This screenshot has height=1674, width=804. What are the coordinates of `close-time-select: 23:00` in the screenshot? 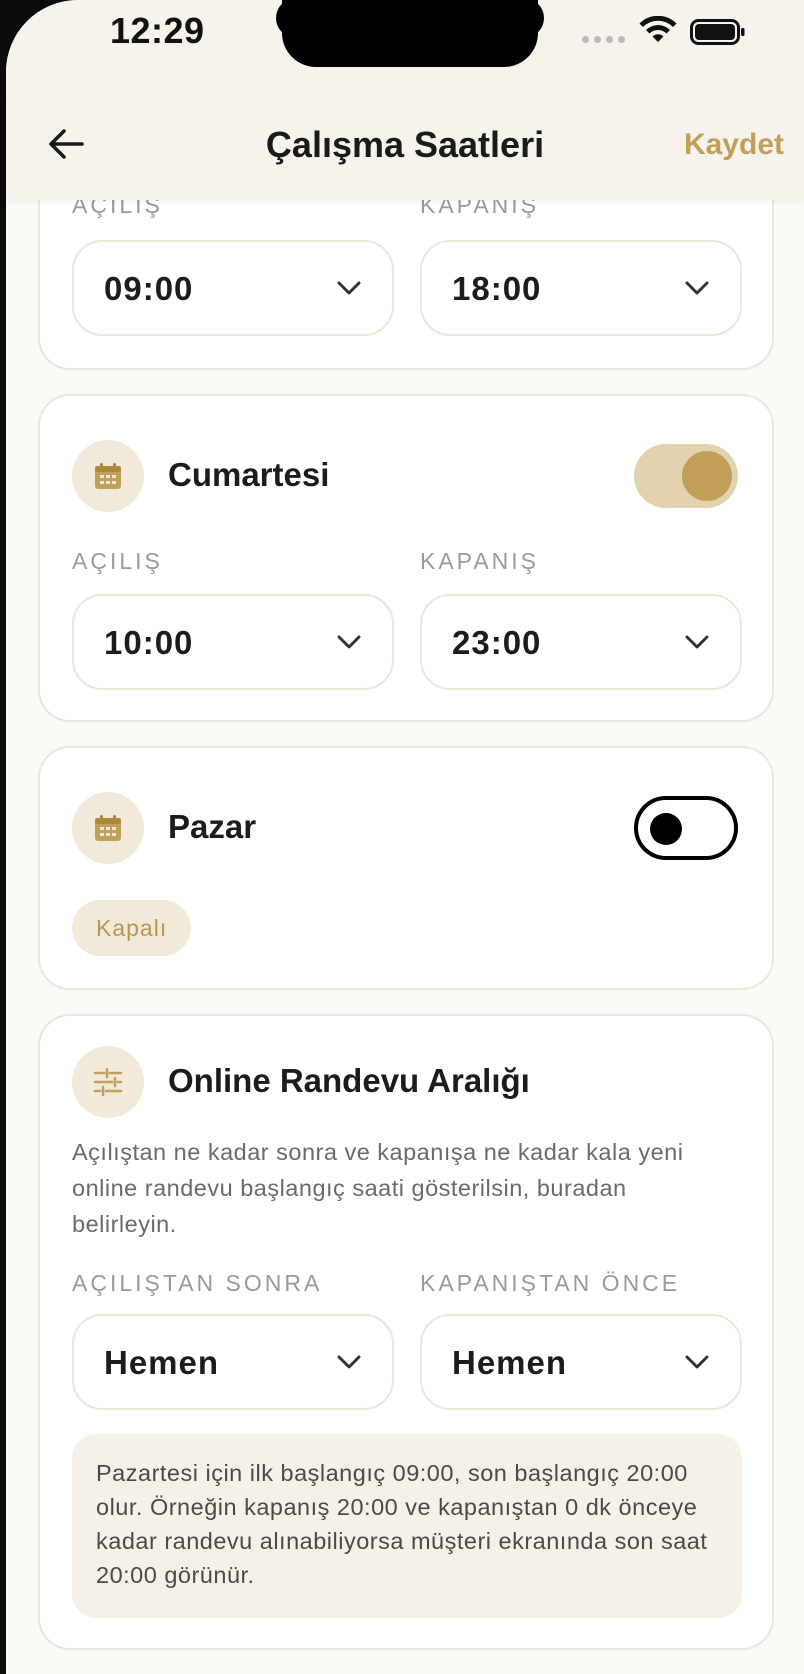 It's located at (581, 642).